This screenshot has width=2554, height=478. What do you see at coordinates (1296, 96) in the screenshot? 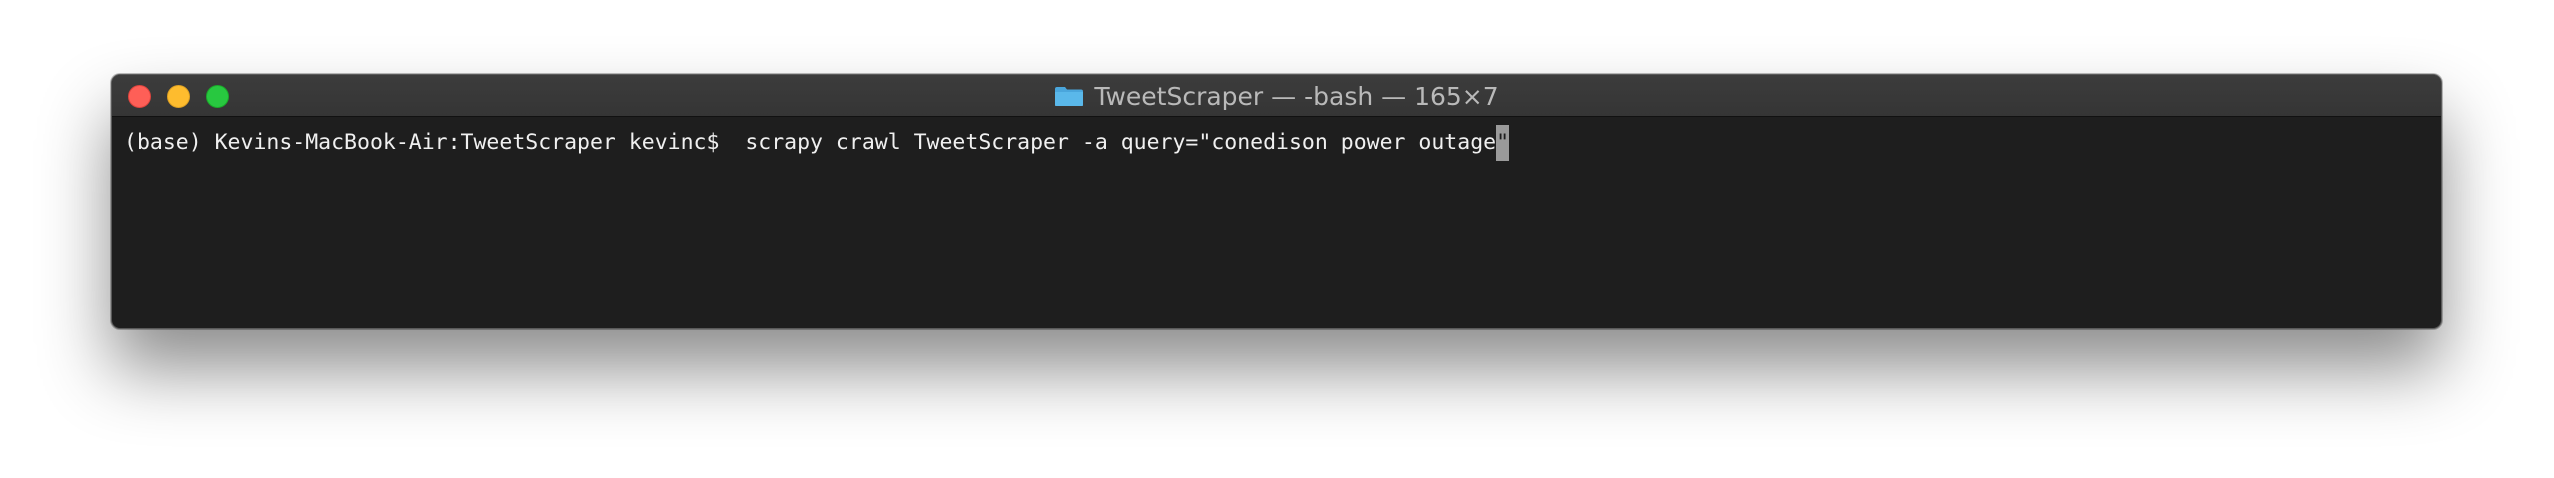
I see `window-title-text: TweetScraper — -bash — 165×7` at bounding box center [1296, 96].